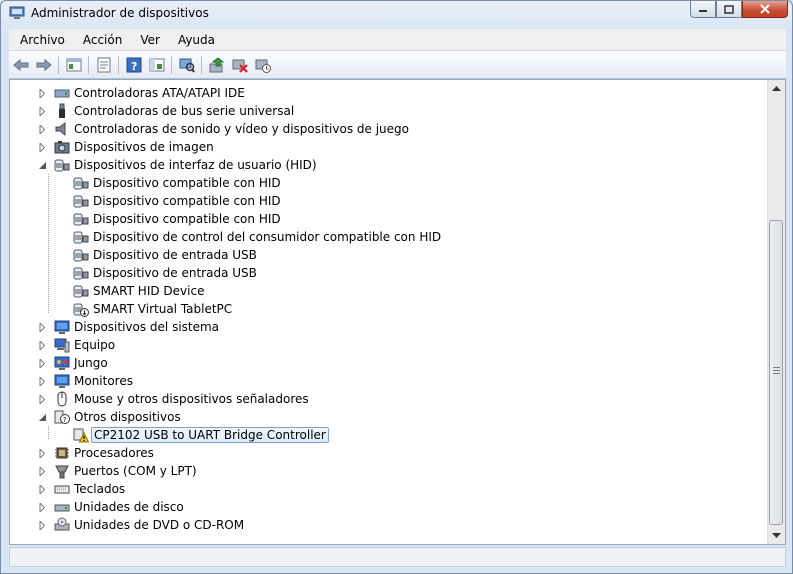 The image size is (793, 574). Describe the element at coordinates (390, 381) in the screenshot. I see `tree-node: Monitores` at that location.